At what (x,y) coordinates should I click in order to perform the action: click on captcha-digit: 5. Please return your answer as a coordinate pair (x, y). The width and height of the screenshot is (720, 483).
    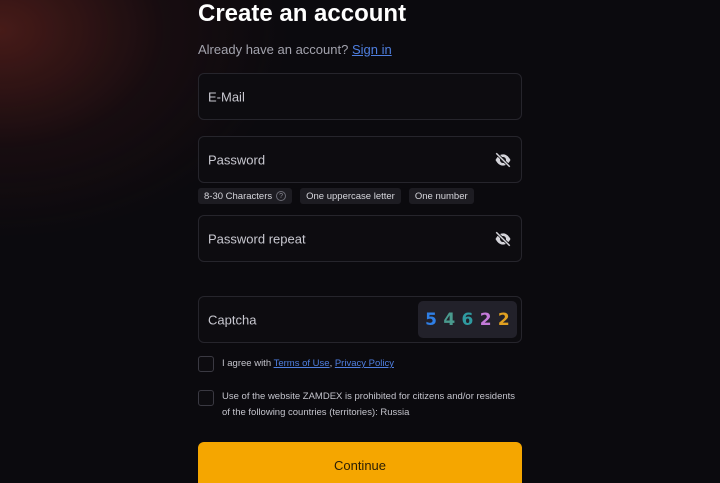
    Looking at the image, I should click on (431, 319).